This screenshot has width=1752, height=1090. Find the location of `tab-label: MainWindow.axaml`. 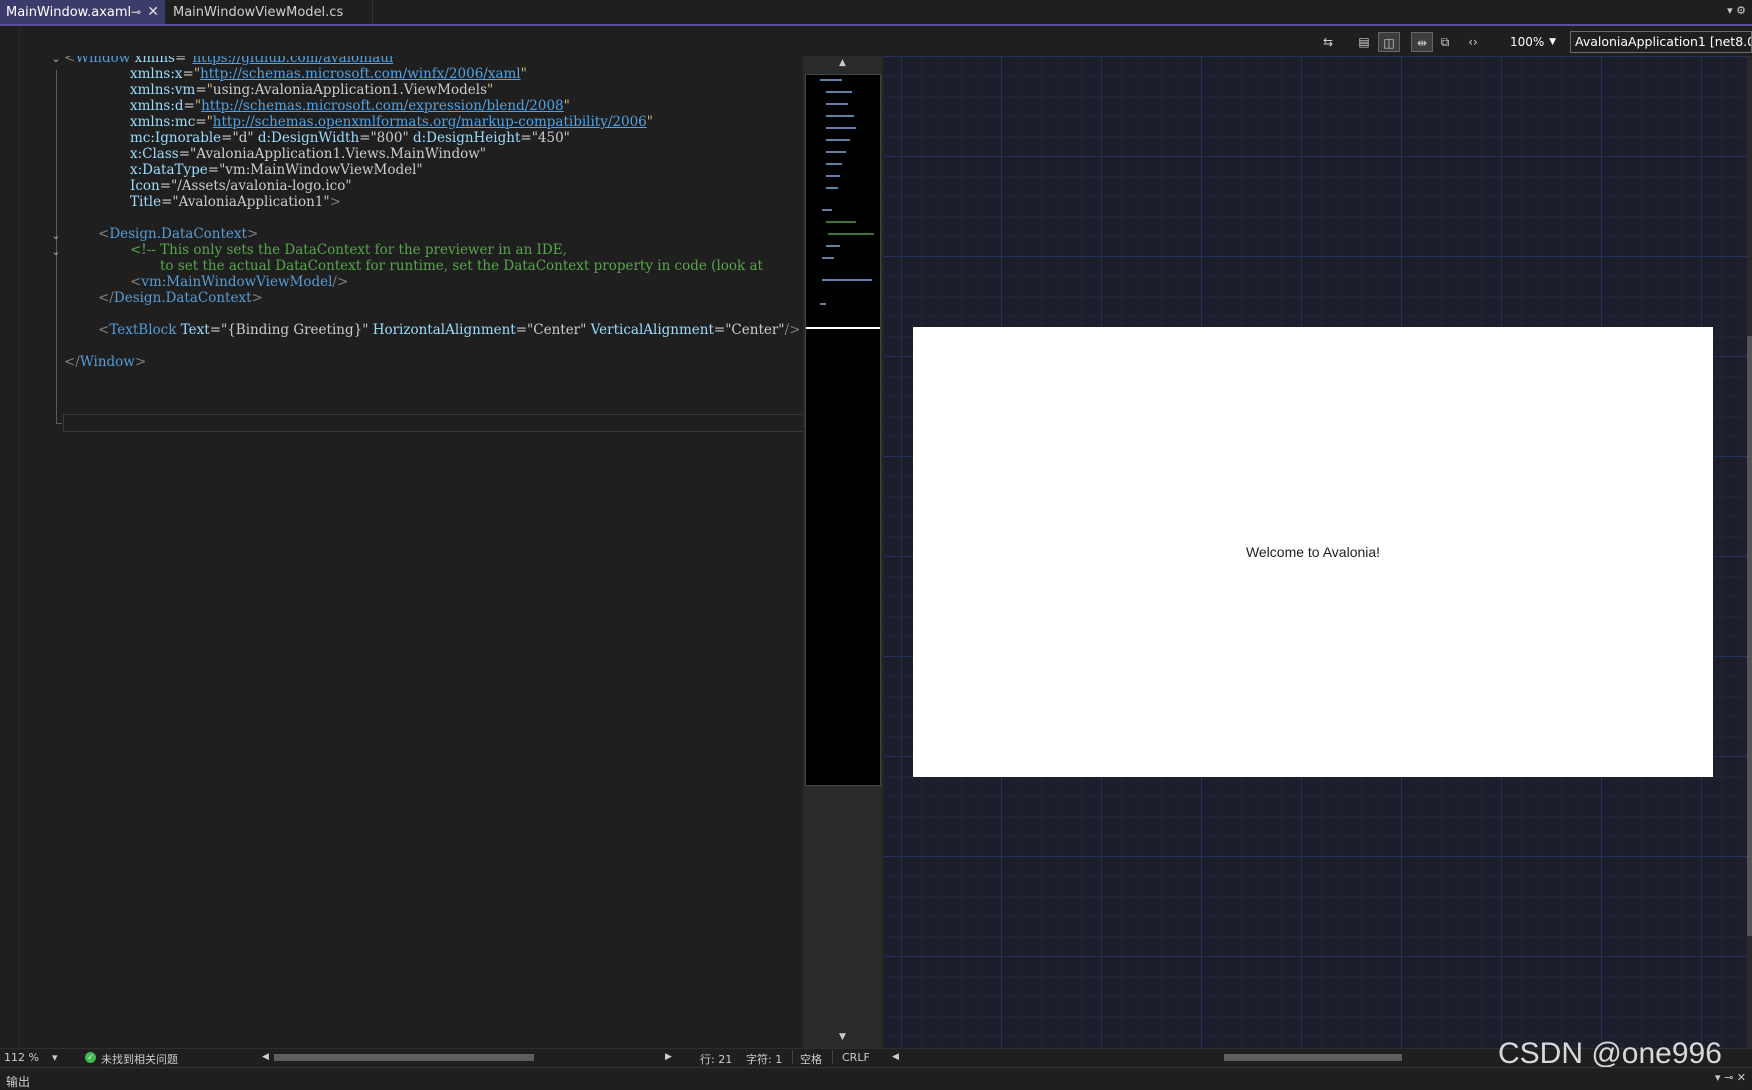

tab-label: MainWindow.axaml is located at coordinates (69, 12).